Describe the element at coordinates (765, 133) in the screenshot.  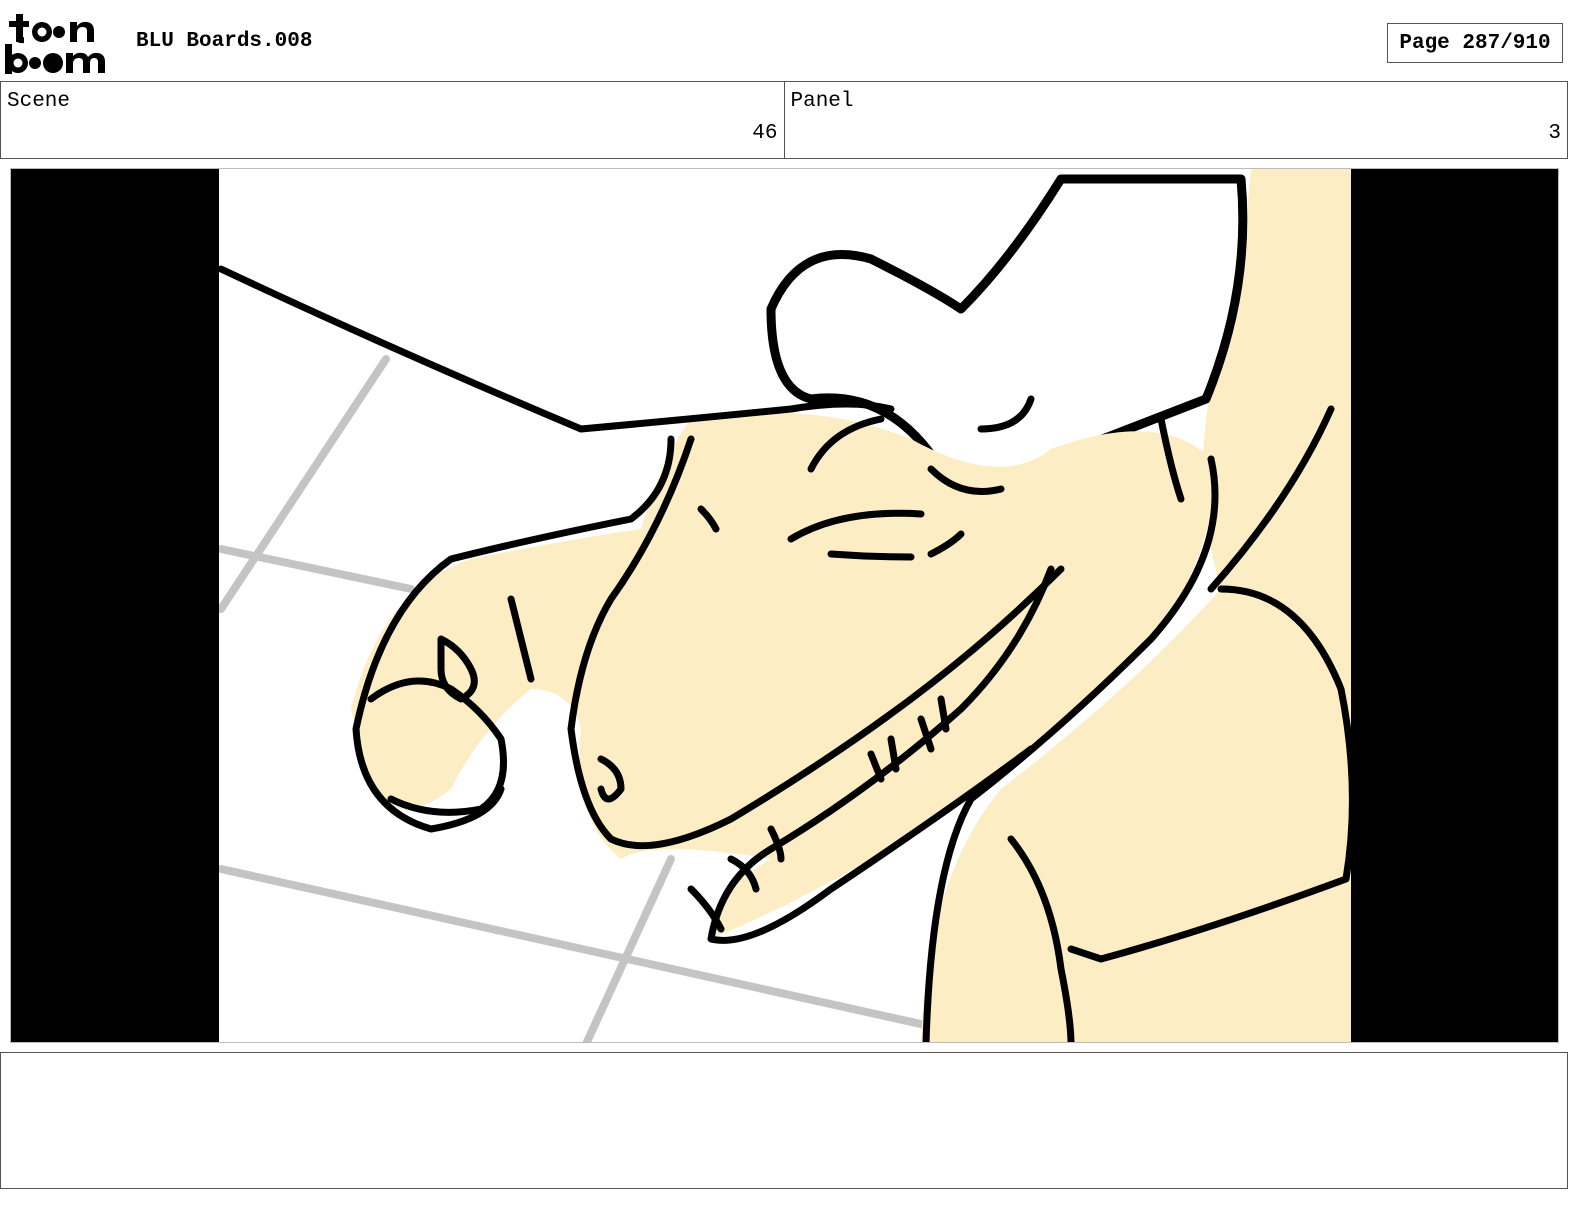
I see `scene-number: 46` at that location.